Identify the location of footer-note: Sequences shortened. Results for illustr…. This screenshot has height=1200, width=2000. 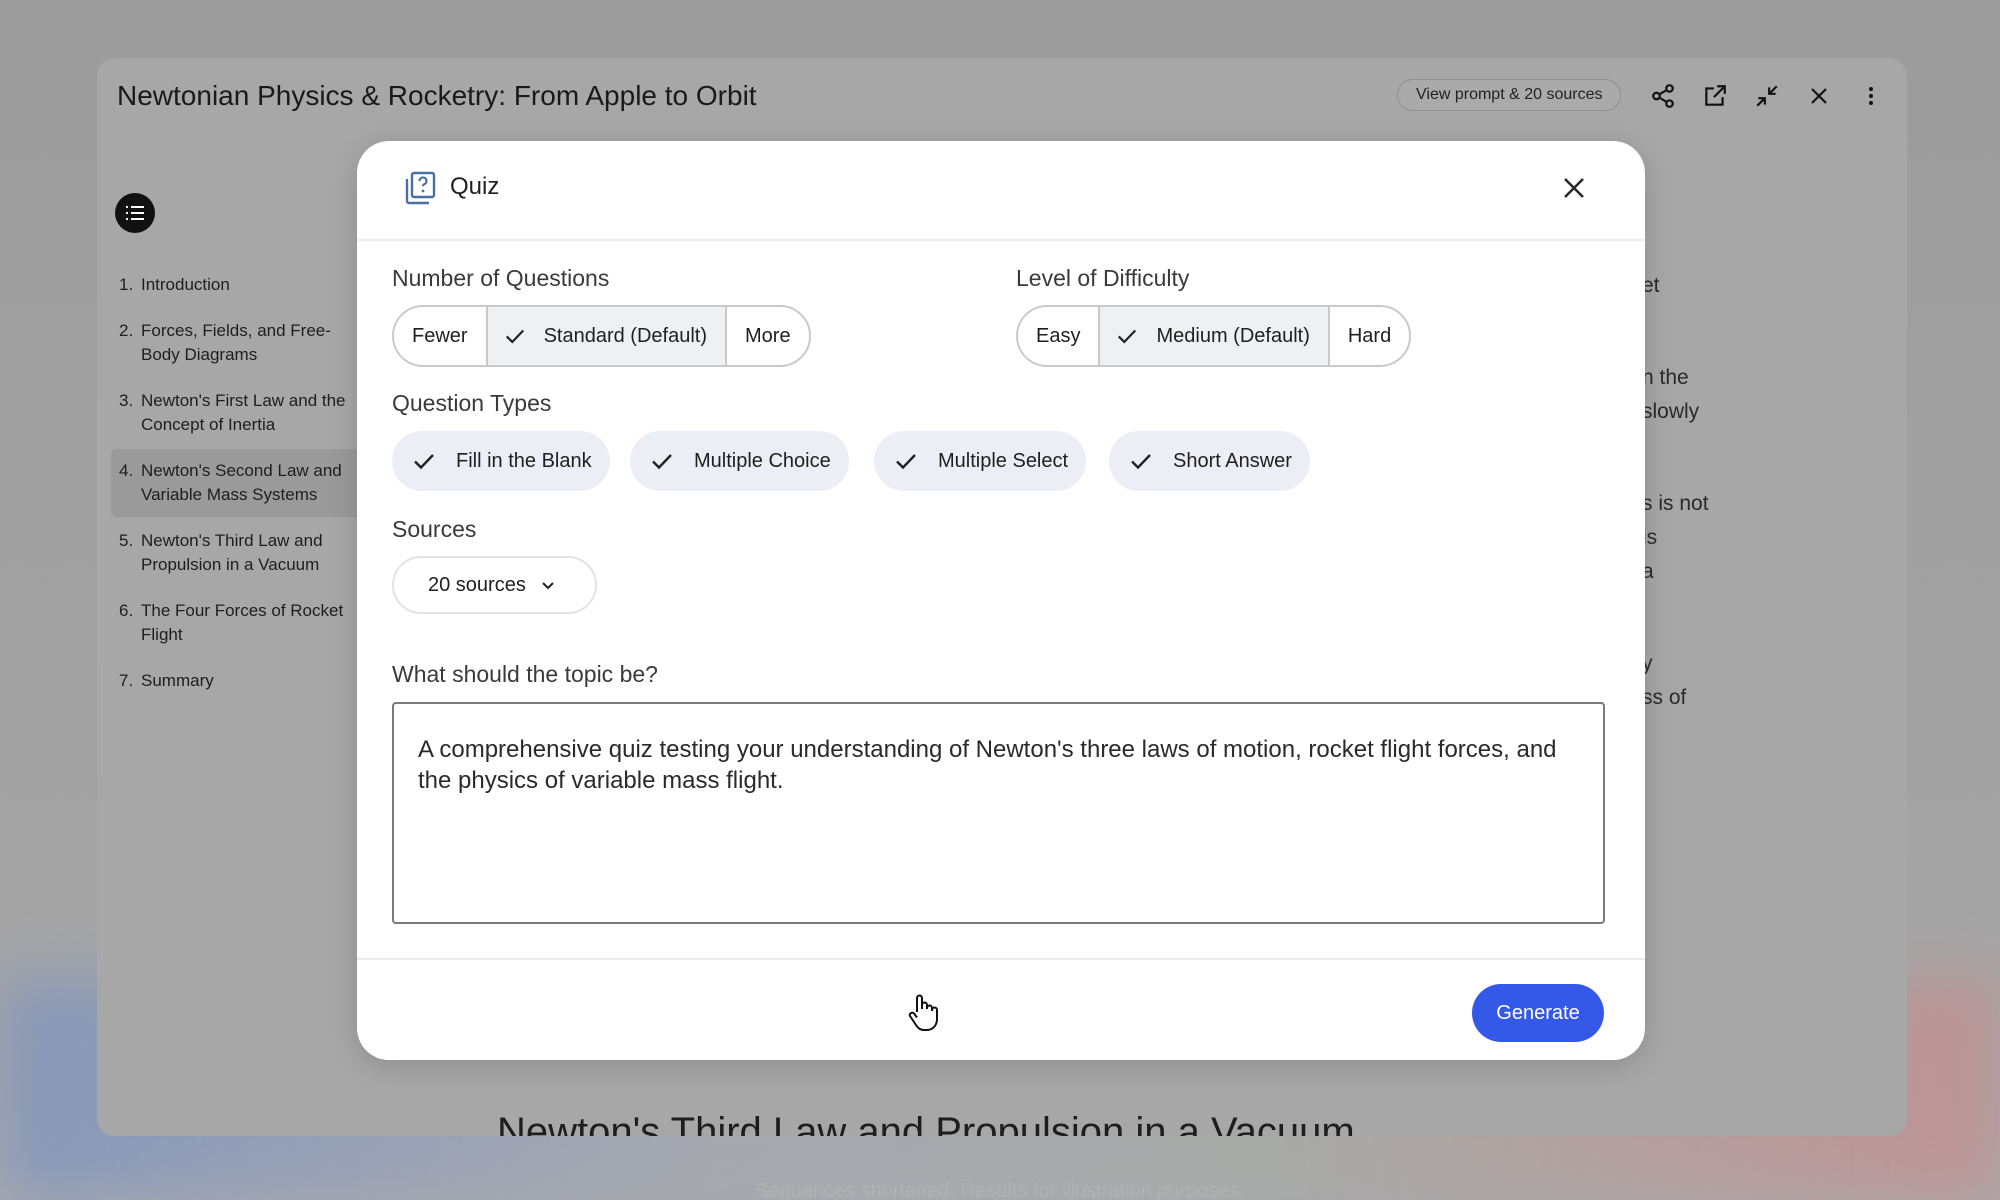
(1000, 1190).